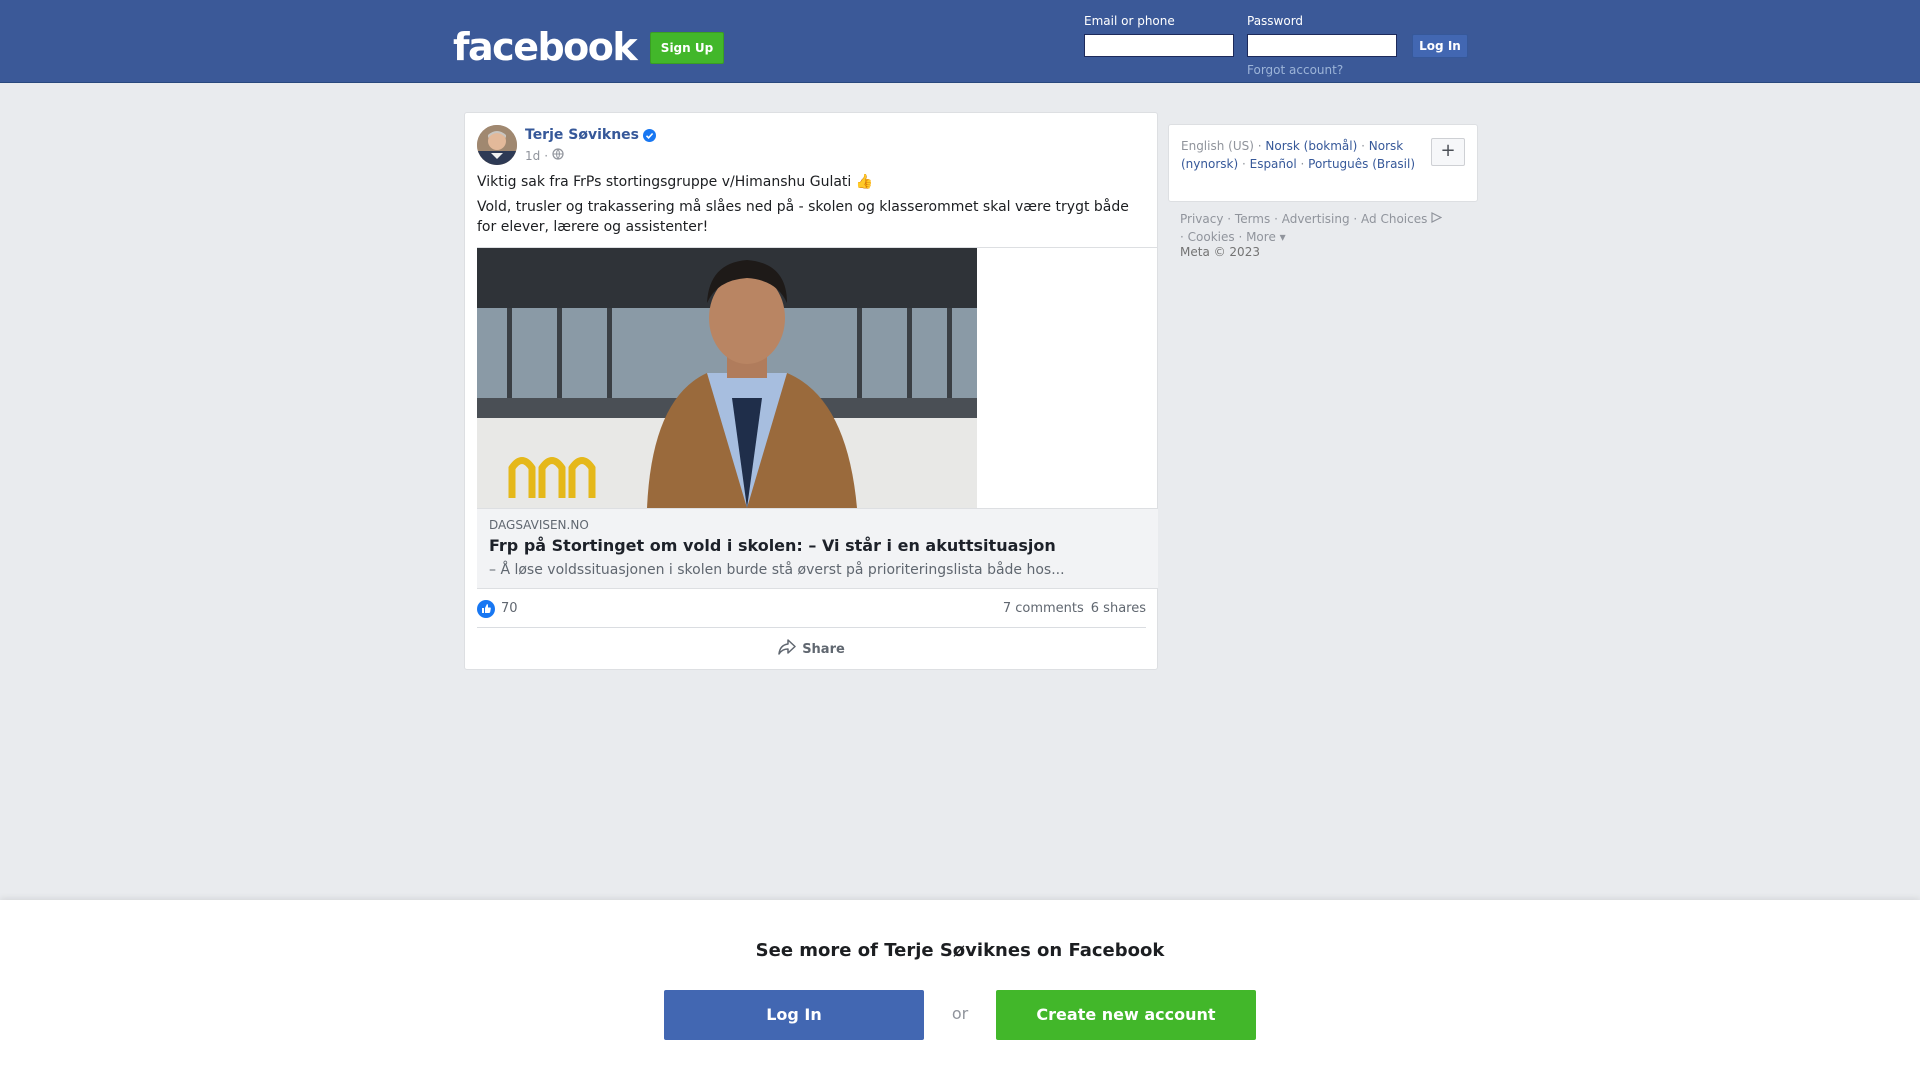  I want to click on verified-badge-icon, so click(649, 135).